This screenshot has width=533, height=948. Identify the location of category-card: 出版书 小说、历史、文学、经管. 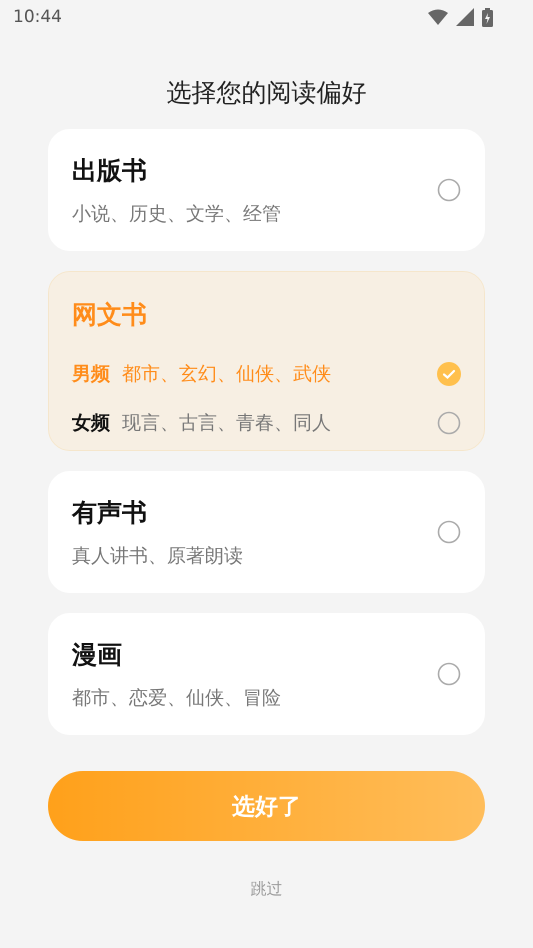
(266, 190).